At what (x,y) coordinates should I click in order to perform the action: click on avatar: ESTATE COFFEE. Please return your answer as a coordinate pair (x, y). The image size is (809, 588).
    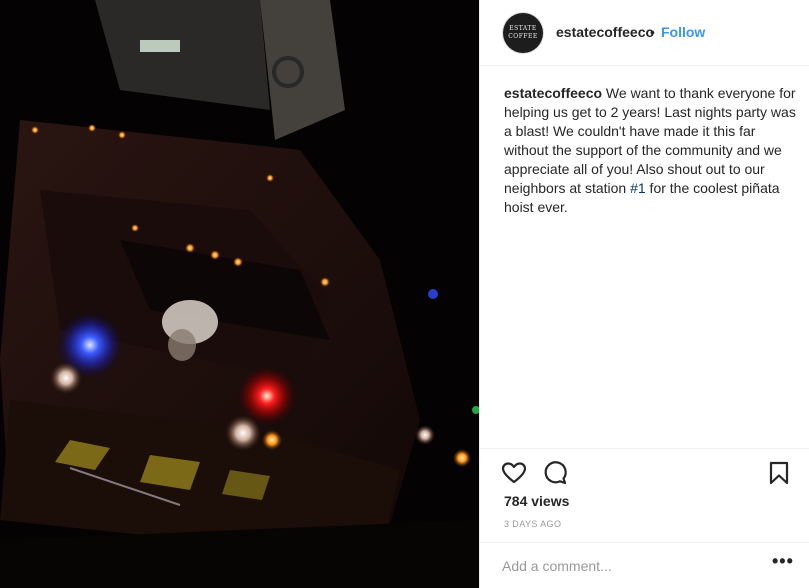
    Looking at the image, I should click on (523, 33).